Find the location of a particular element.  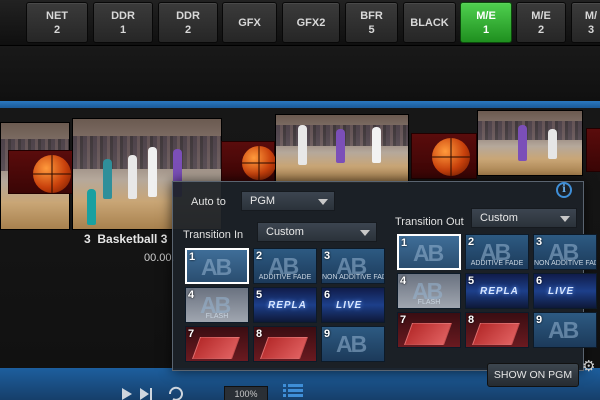

source-button-0: NET 2 is located at coordinates (57, 22).